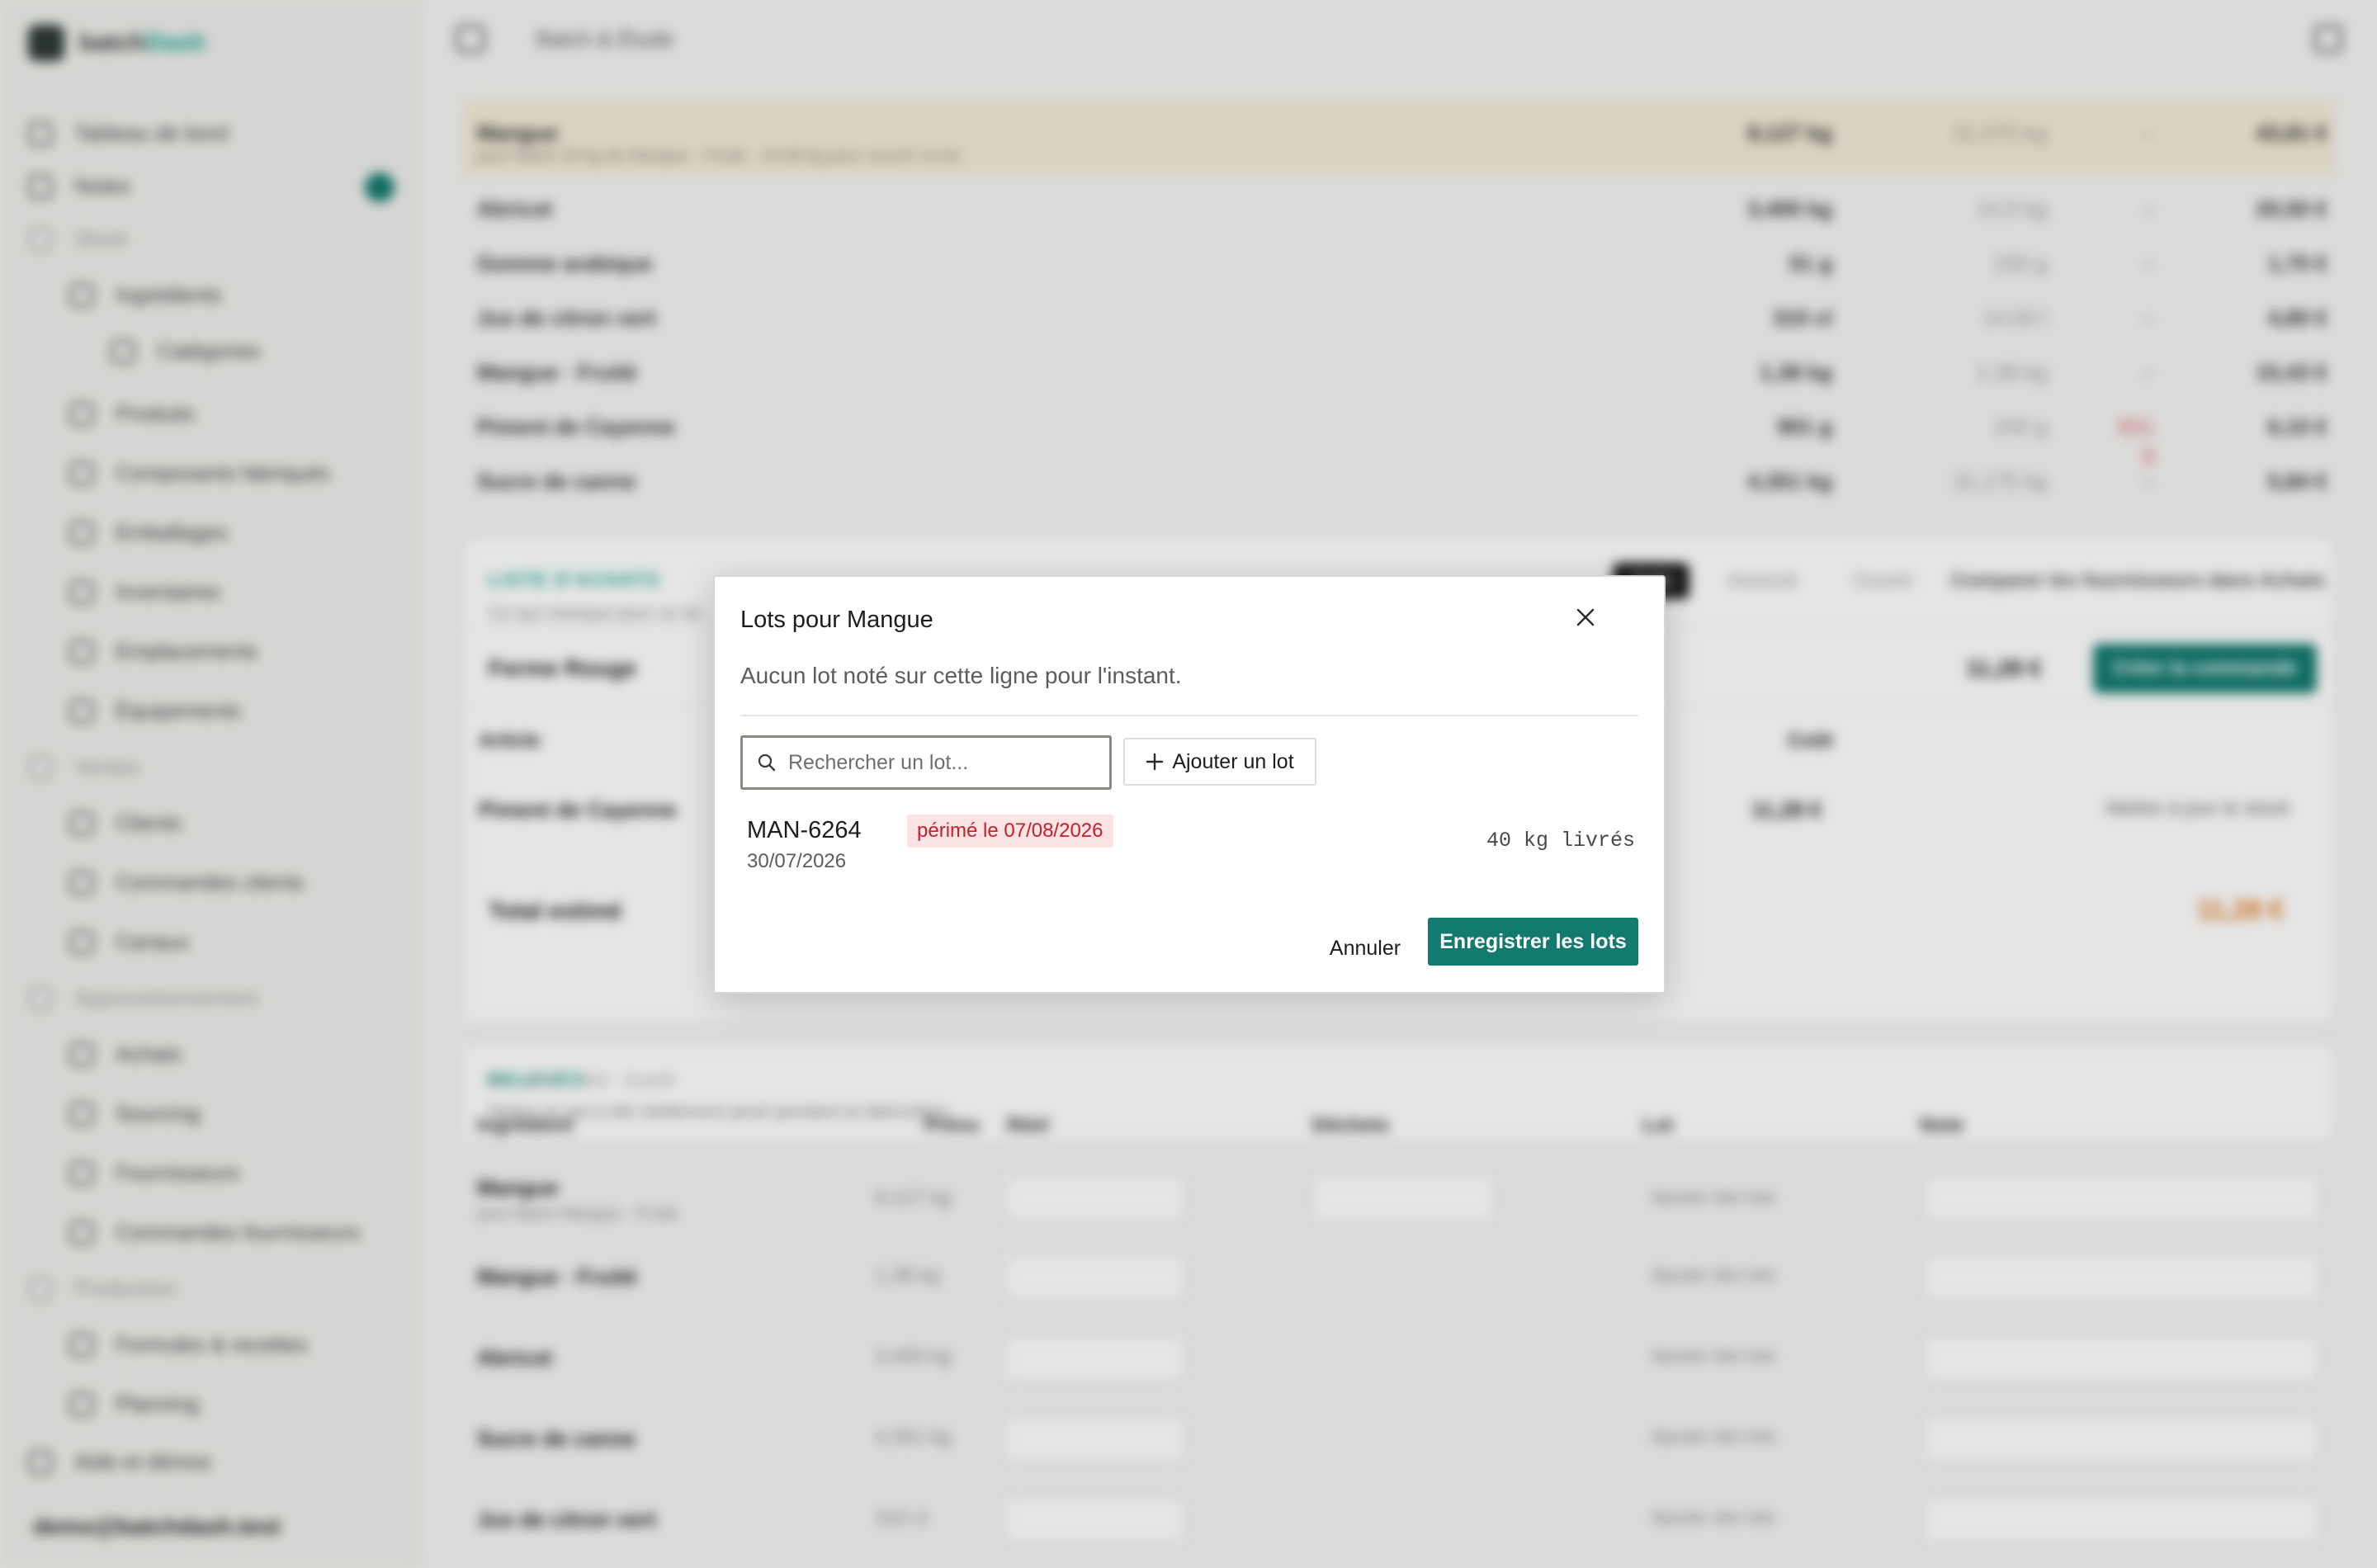 This screenshot has height=1568, width=2377. Describe the element at coordinates (836, 620) in the screenshot. I see `dialog-title: Lots pour Mangue` at that location.